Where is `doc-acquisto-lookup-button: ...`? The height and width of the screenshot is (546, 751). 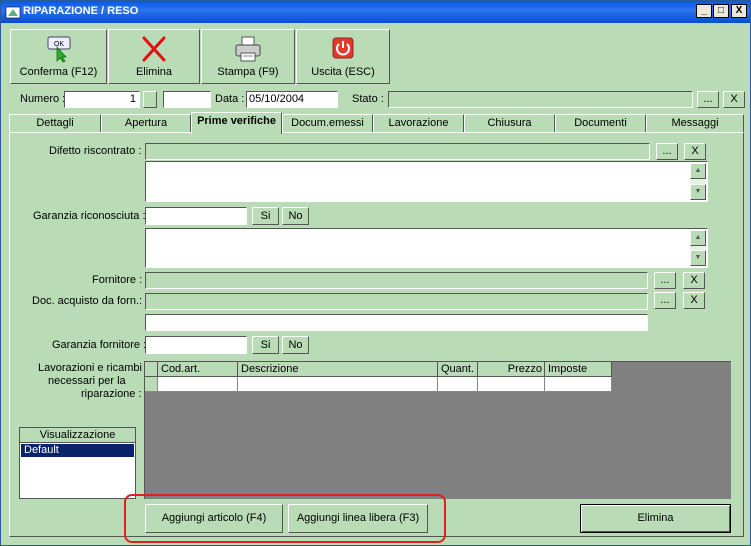 doc-acquisto-lookup-button: ... is located at coordinates (665, 300).